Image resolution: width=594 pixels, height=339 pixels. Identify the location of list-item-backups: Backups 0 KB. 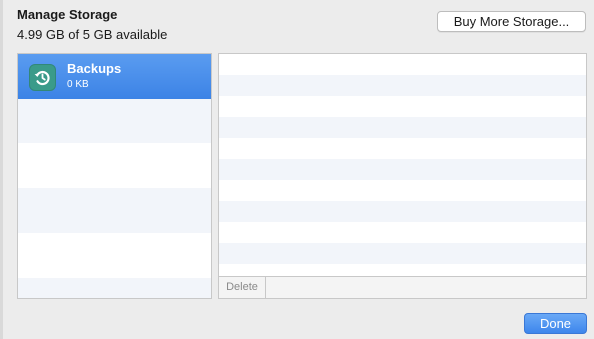
(114, 76).